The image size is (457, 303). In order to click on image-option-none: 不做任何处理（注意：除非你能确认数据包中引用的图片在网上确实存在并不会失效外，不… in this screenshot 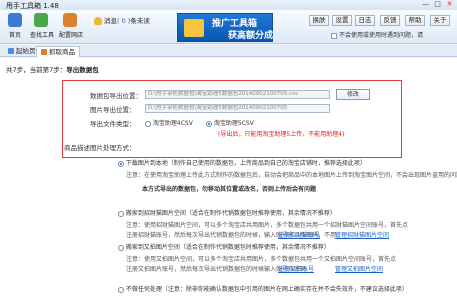, I will do `click(263, 288)`.